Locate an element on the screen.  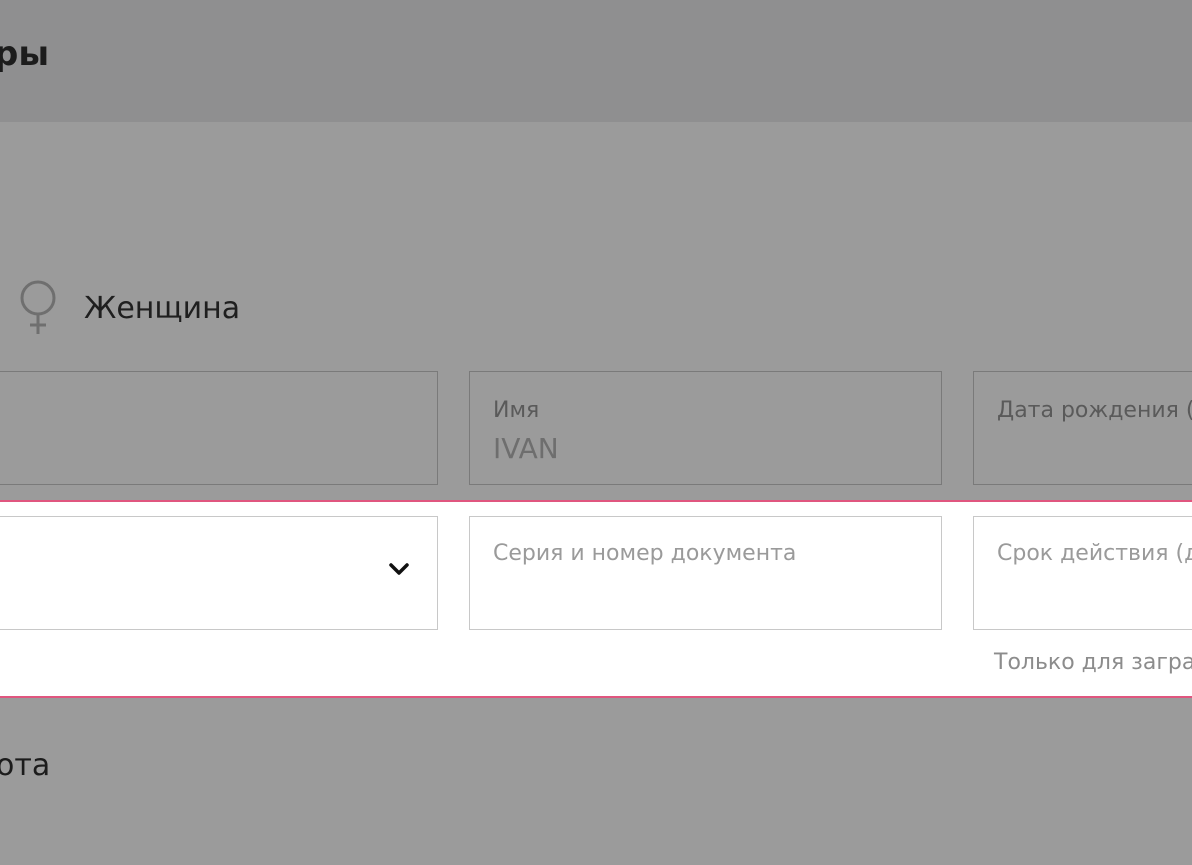
chevron-down-icon is located at coordinates (399, 571).